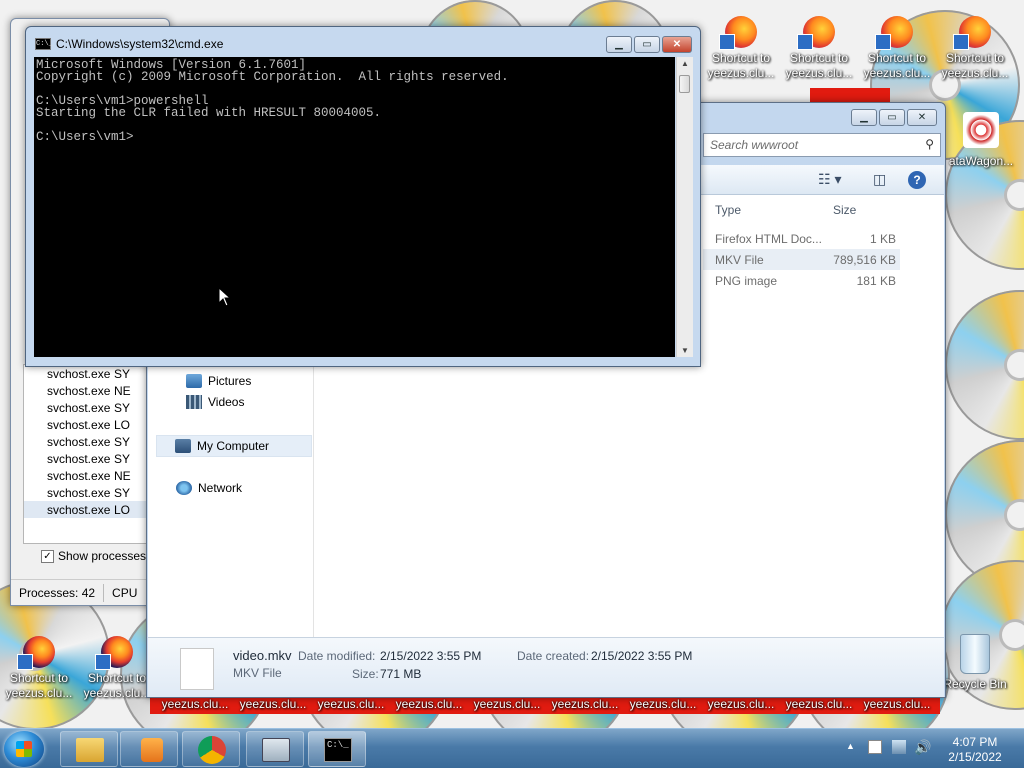 This screenshot has width=1024, height=768. Describe the element at coordinates (981, 130) in the screenshot. I see `datawagon-icon` at that location.